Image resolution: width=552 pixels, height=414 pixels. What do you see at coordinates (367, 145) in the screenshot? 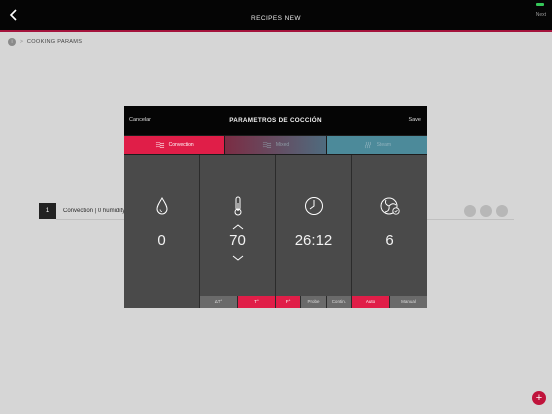
I see `steam-icon` at bounding box center [367, 145].